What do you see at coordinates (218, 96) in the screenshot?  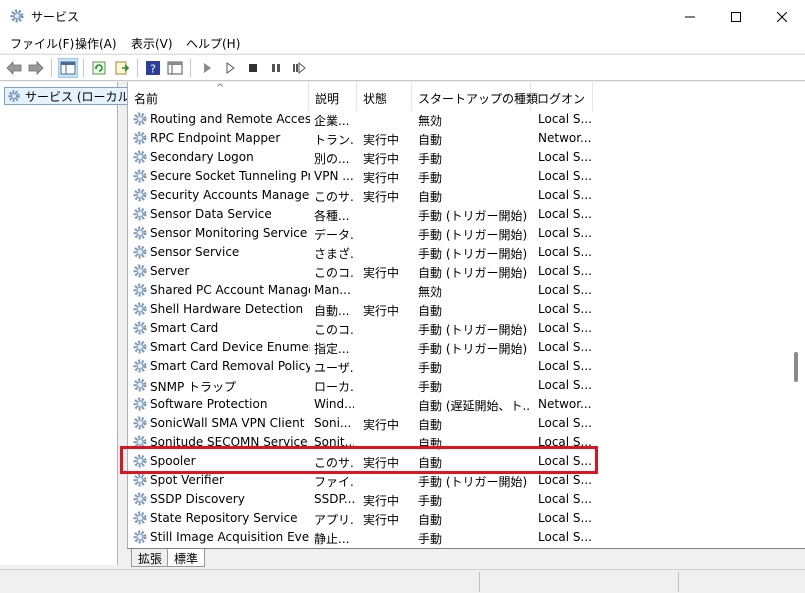 I see `column-header-name: ^ 名前` at bounding box center [218, 96].